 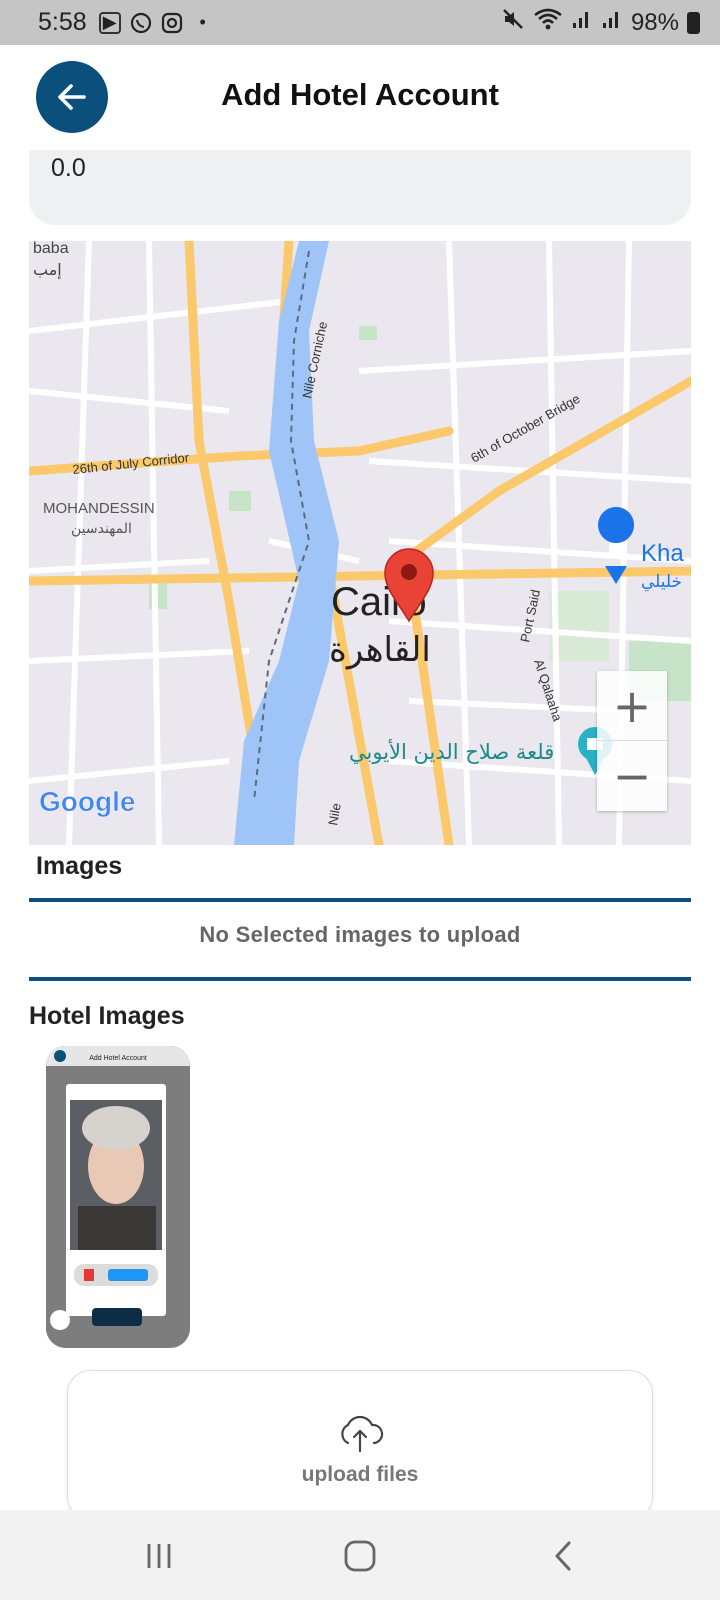 What do you see at coordinates (107, 1016) in the screenshot?
I see `hotel-images-label: Hotel Images` at bounding box center [107, 1016].